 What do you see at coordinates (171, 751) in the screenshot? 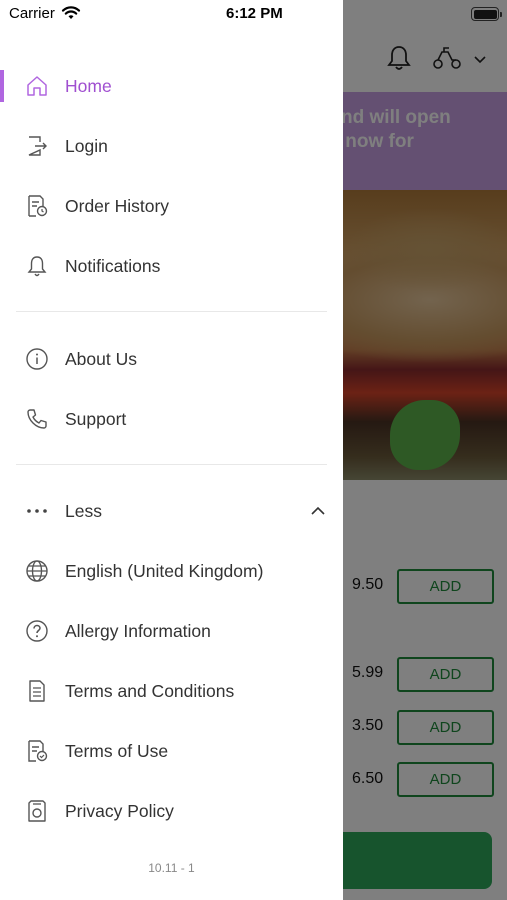
I see `menu-item-terms-of-use: Terms of Use` at bounding box center [171, 751].